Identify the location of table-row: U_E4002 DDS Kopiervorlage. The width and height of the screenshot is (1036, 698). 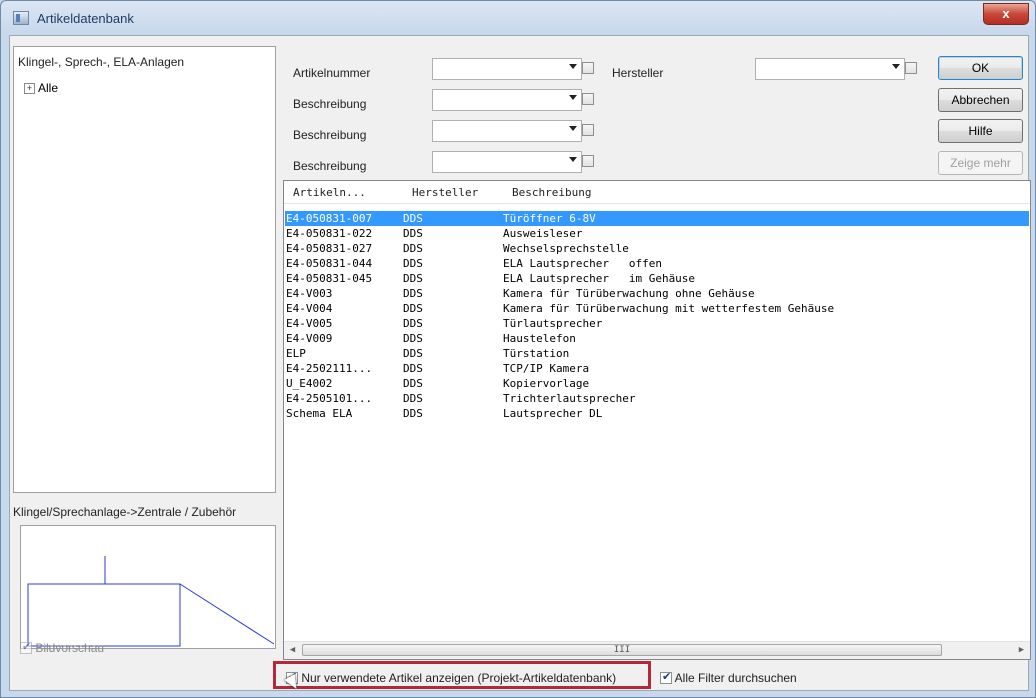
(657, 383).